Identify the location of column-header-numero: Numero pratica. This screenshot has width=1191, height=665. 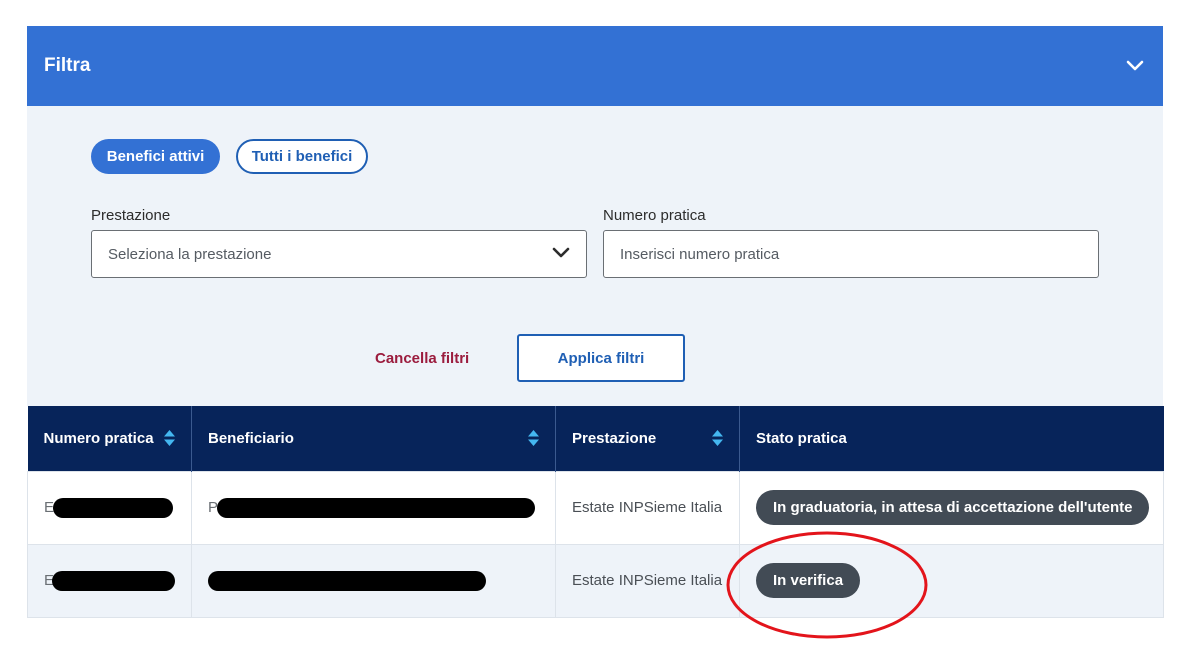
(109, 438).